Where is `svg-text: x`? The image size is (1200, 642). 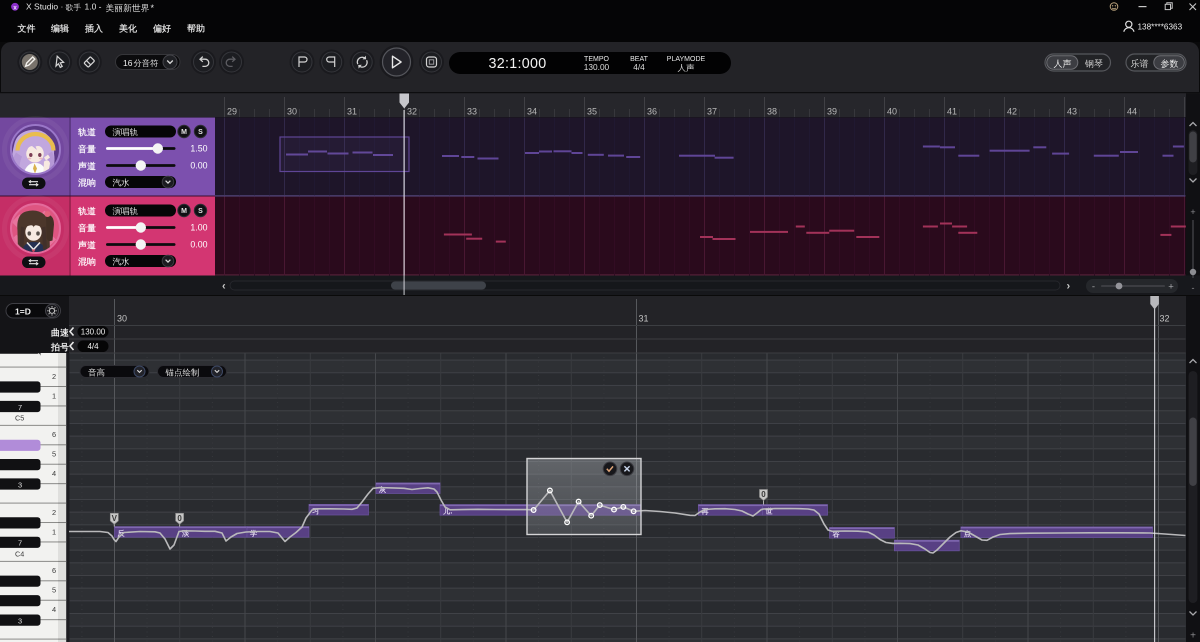
svg-text: x is located at coordinates (15, 7).